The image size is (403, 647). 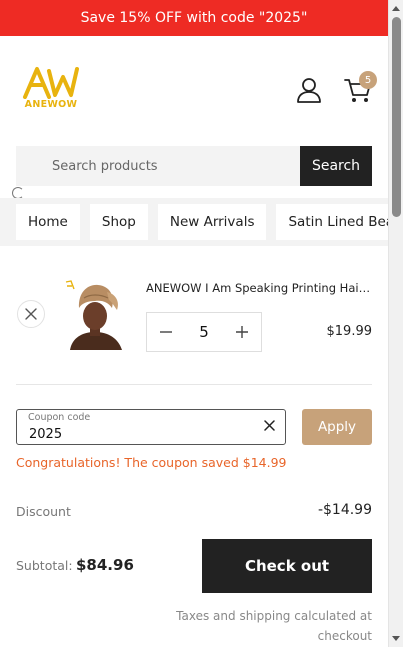 I want to click on nav-item-home: Home, so click(x=48, y=222).